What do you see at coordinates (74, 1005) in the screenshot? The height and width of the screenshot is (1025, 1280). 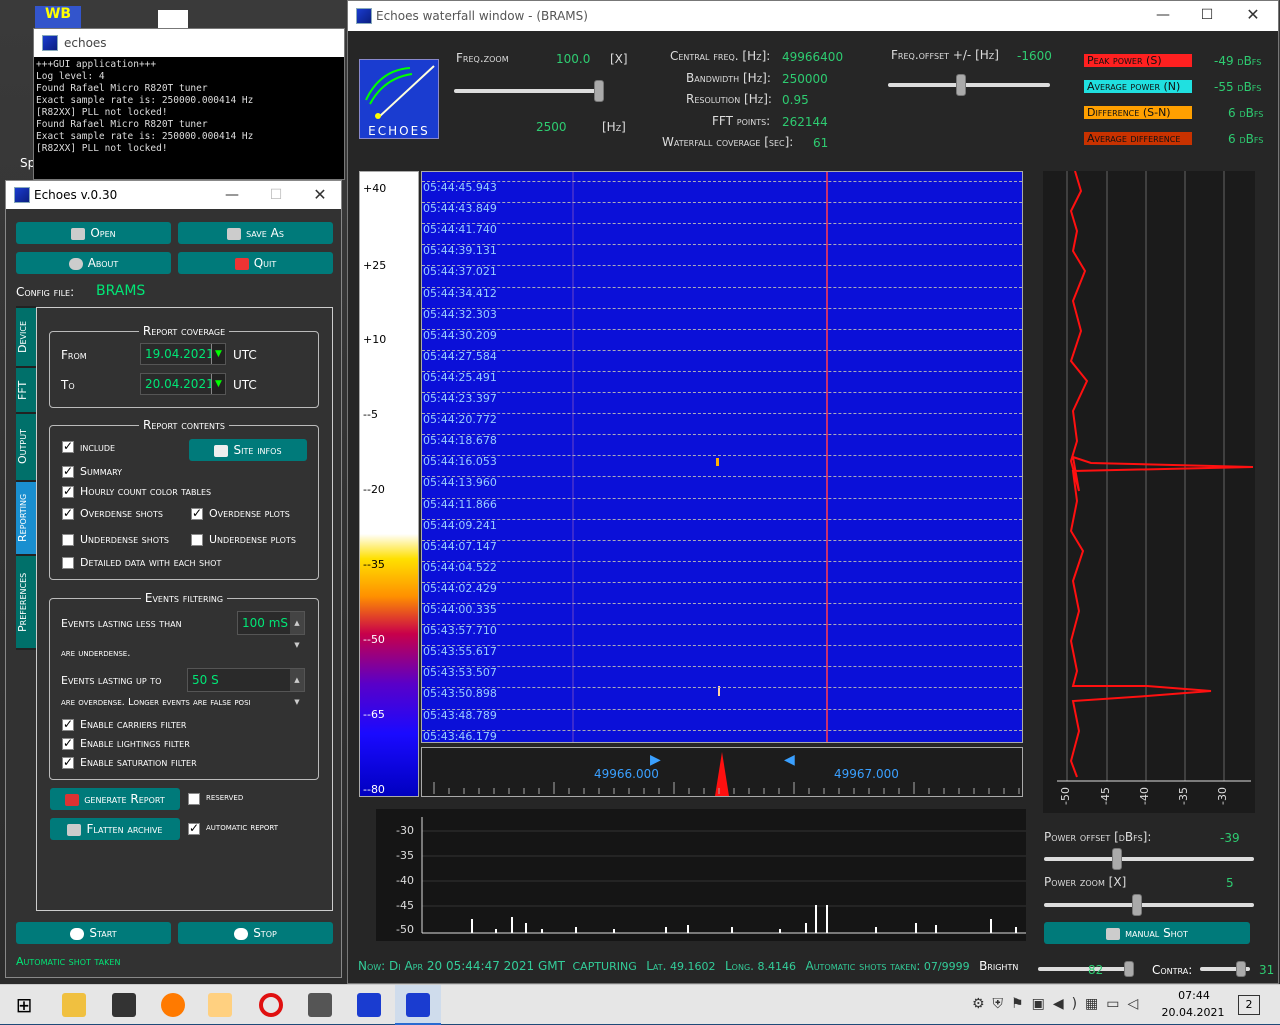 I see `file-explorer-icon` at bounding box center [74, 1005].